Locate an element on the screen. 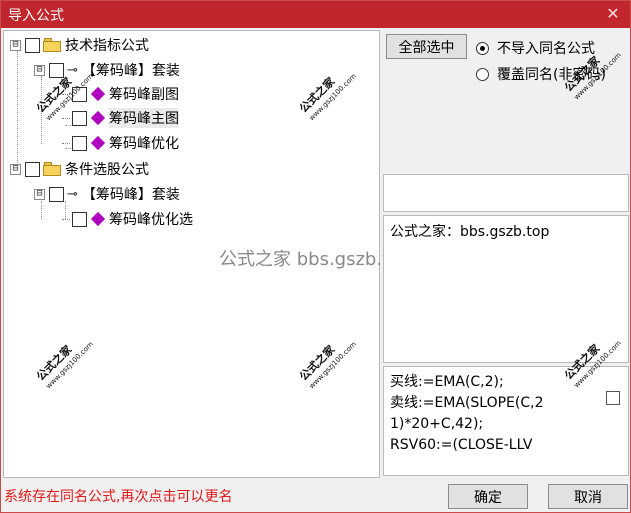 Image resolution: width=631 pixels, height=513 pixels. radio-label: 覆盖同名(非密码) is located at coordinates (551, 75).